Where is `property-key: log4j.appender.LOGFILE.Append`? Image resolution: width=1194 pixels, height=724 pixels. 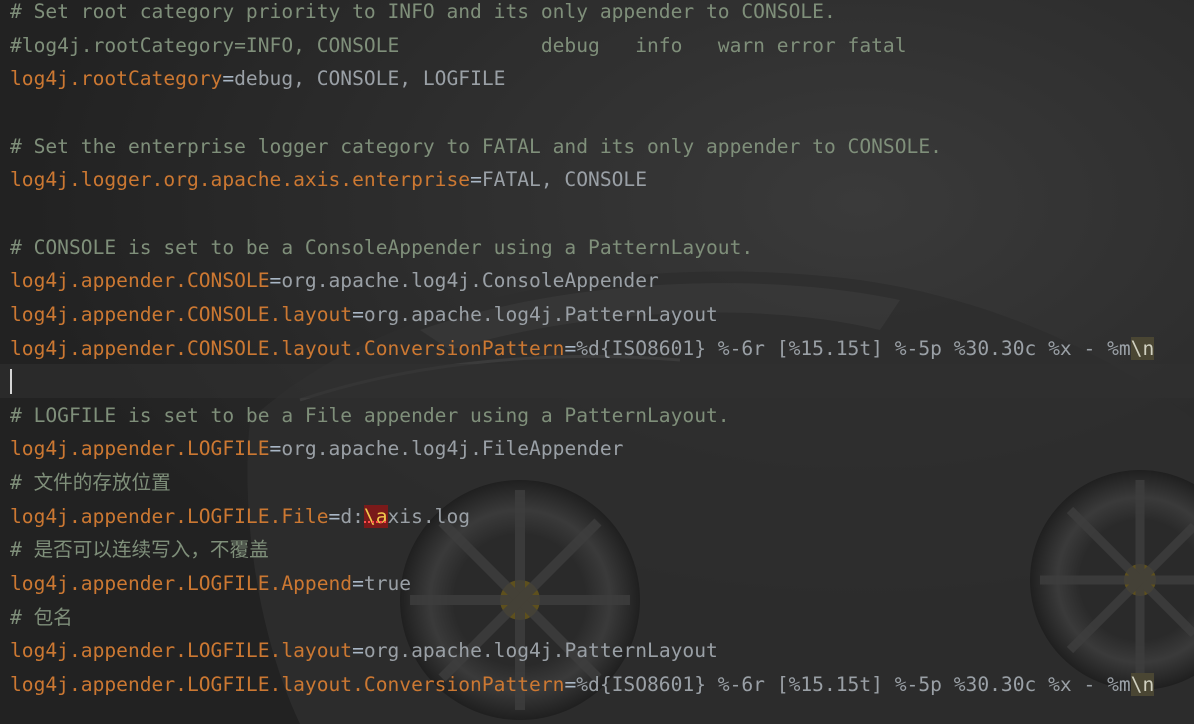
property-key: log4j.appender.LOGFILE.Append is located at coordinates (181, 584).